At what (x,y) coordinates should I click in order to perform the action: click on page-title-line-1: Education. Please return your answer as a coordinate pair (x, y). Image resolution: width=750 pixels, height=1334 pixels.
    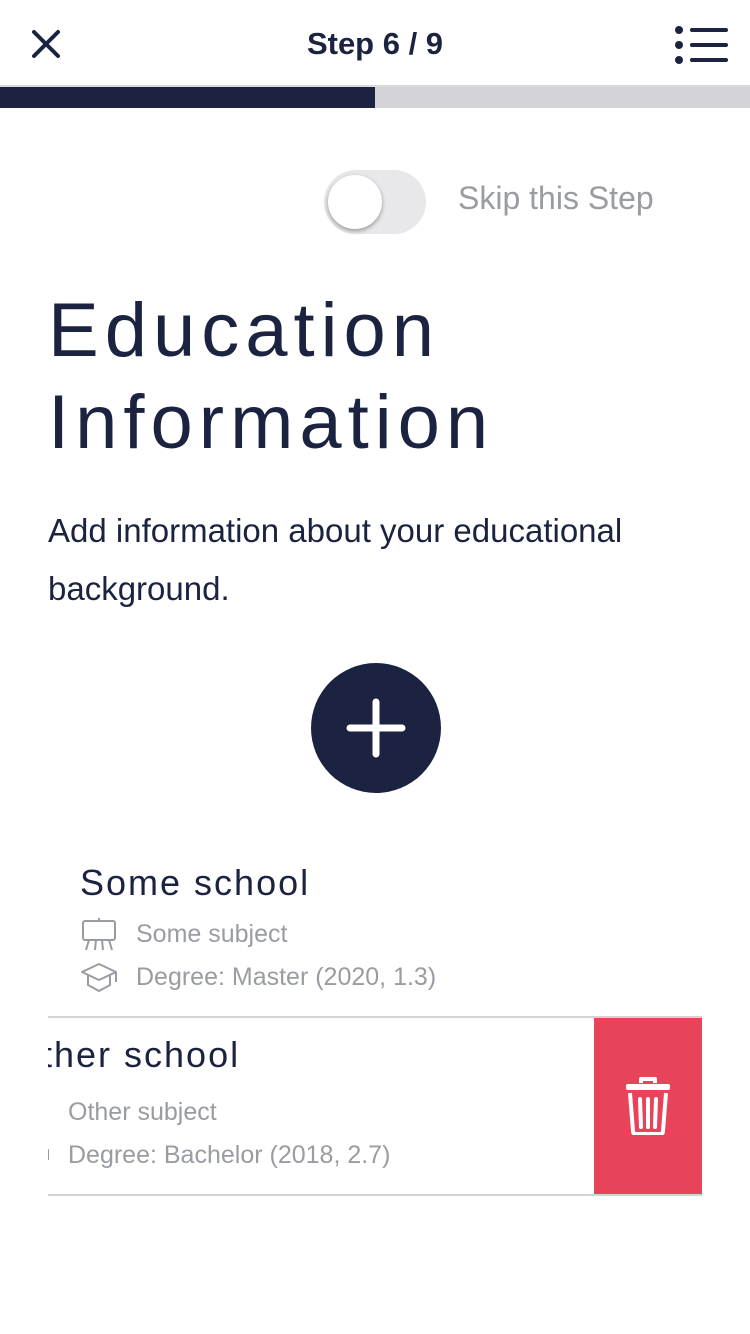
    Looking at the image, I should click on (244, 330).